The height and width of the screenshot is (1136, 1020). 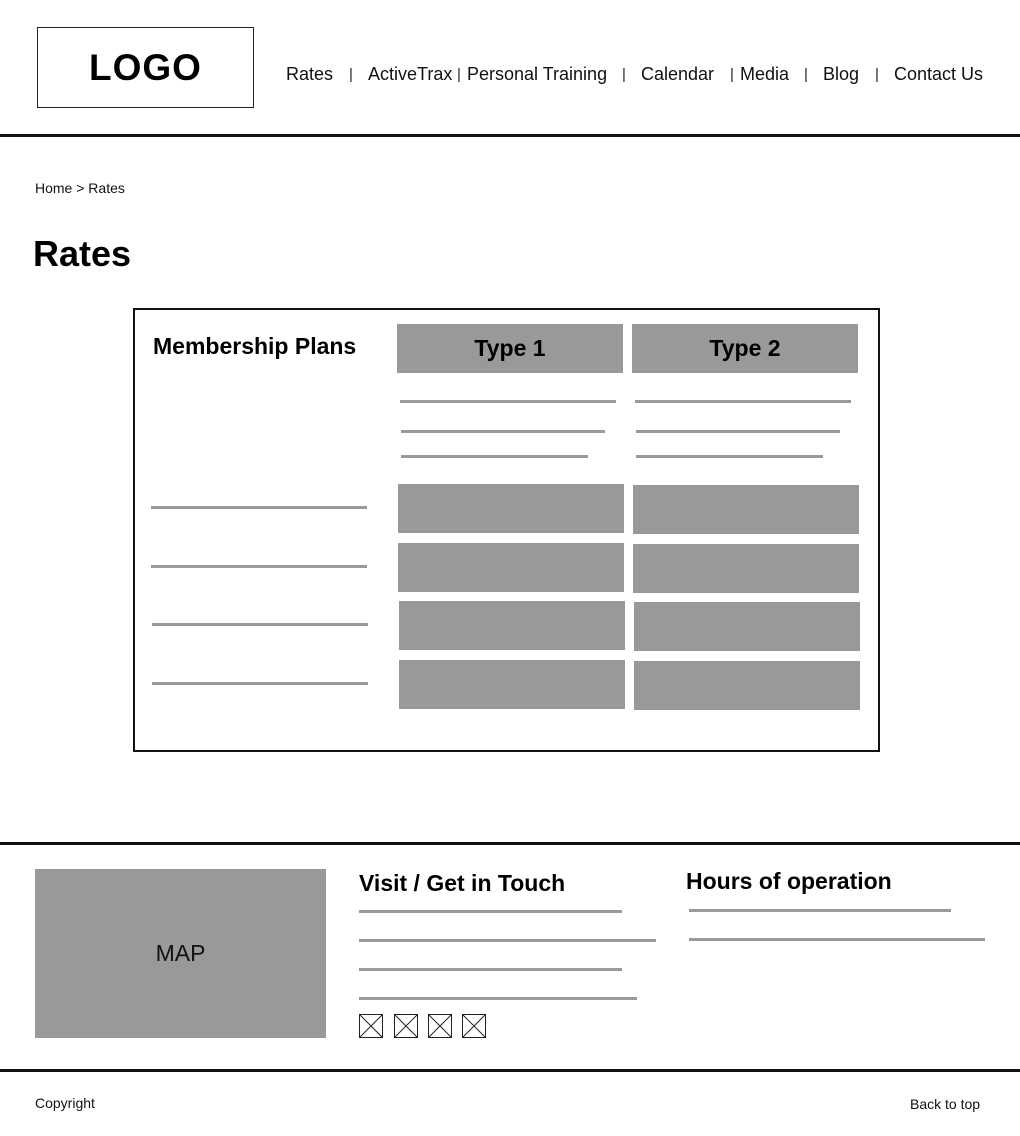 What do you see at coordinates (789, 881) in the screenshot?
I see `hours-of-operation-heading: Hours of operation` at bounding box center [789, 881].